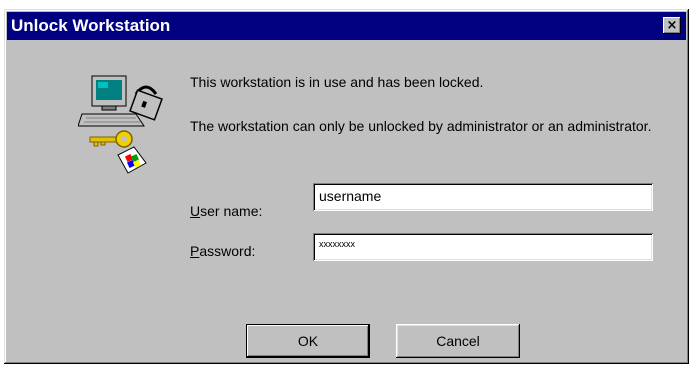 The height and width of the screenshot is (368, 693). I want to click on username-label: User name:, so click(226, 211).